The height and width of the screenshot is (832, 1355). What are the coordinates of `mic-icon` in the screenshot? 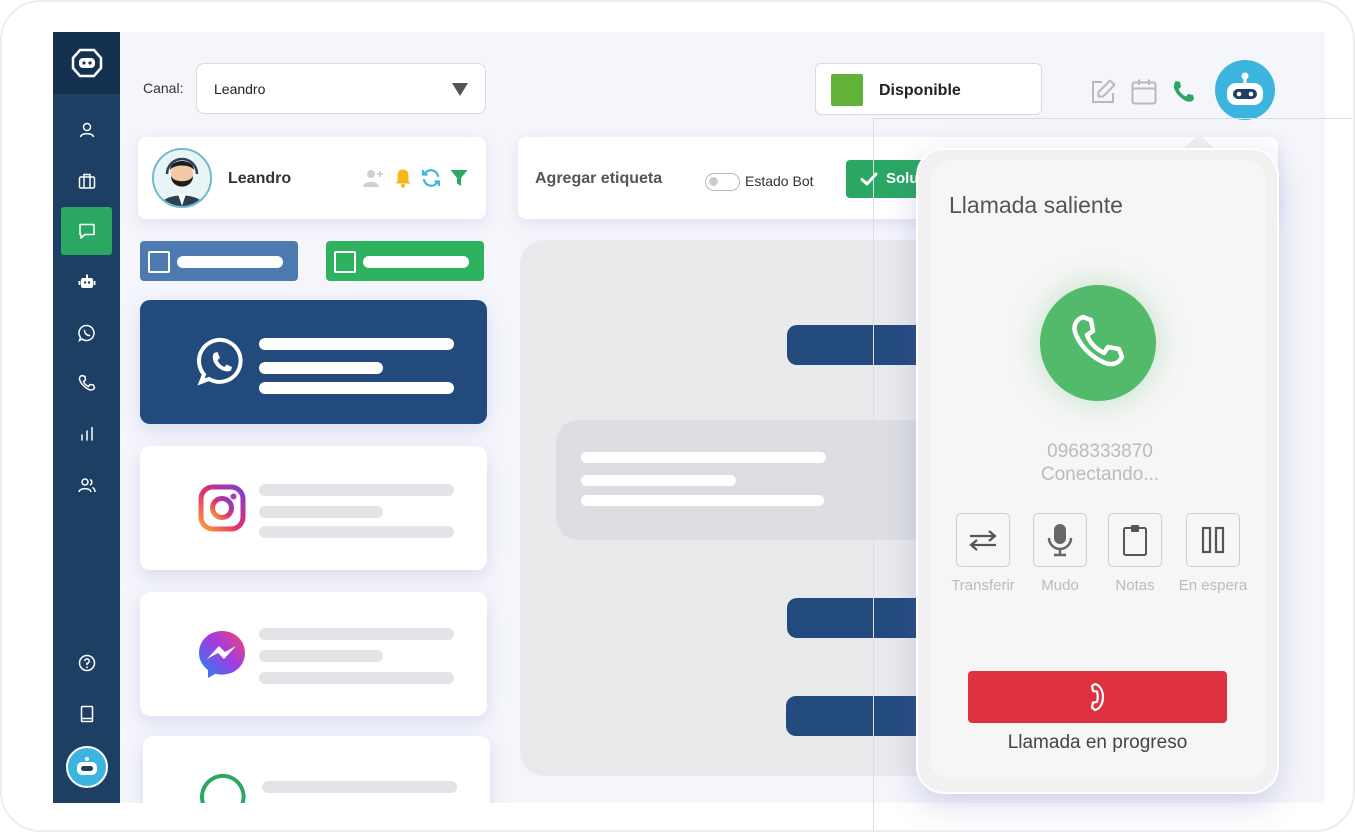 It's located at (1060, 540).